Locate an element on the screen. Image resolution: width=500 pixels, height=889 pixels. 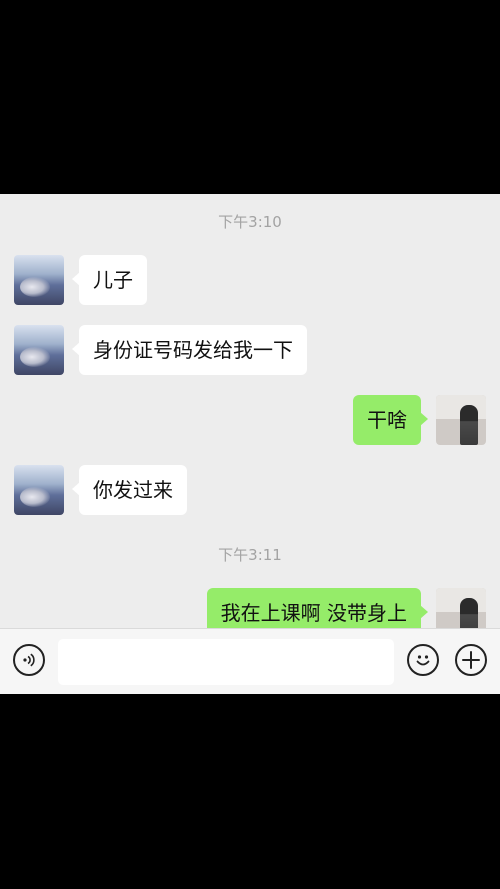
message-row-received: 儿子 is located at coordinates (80, 280).